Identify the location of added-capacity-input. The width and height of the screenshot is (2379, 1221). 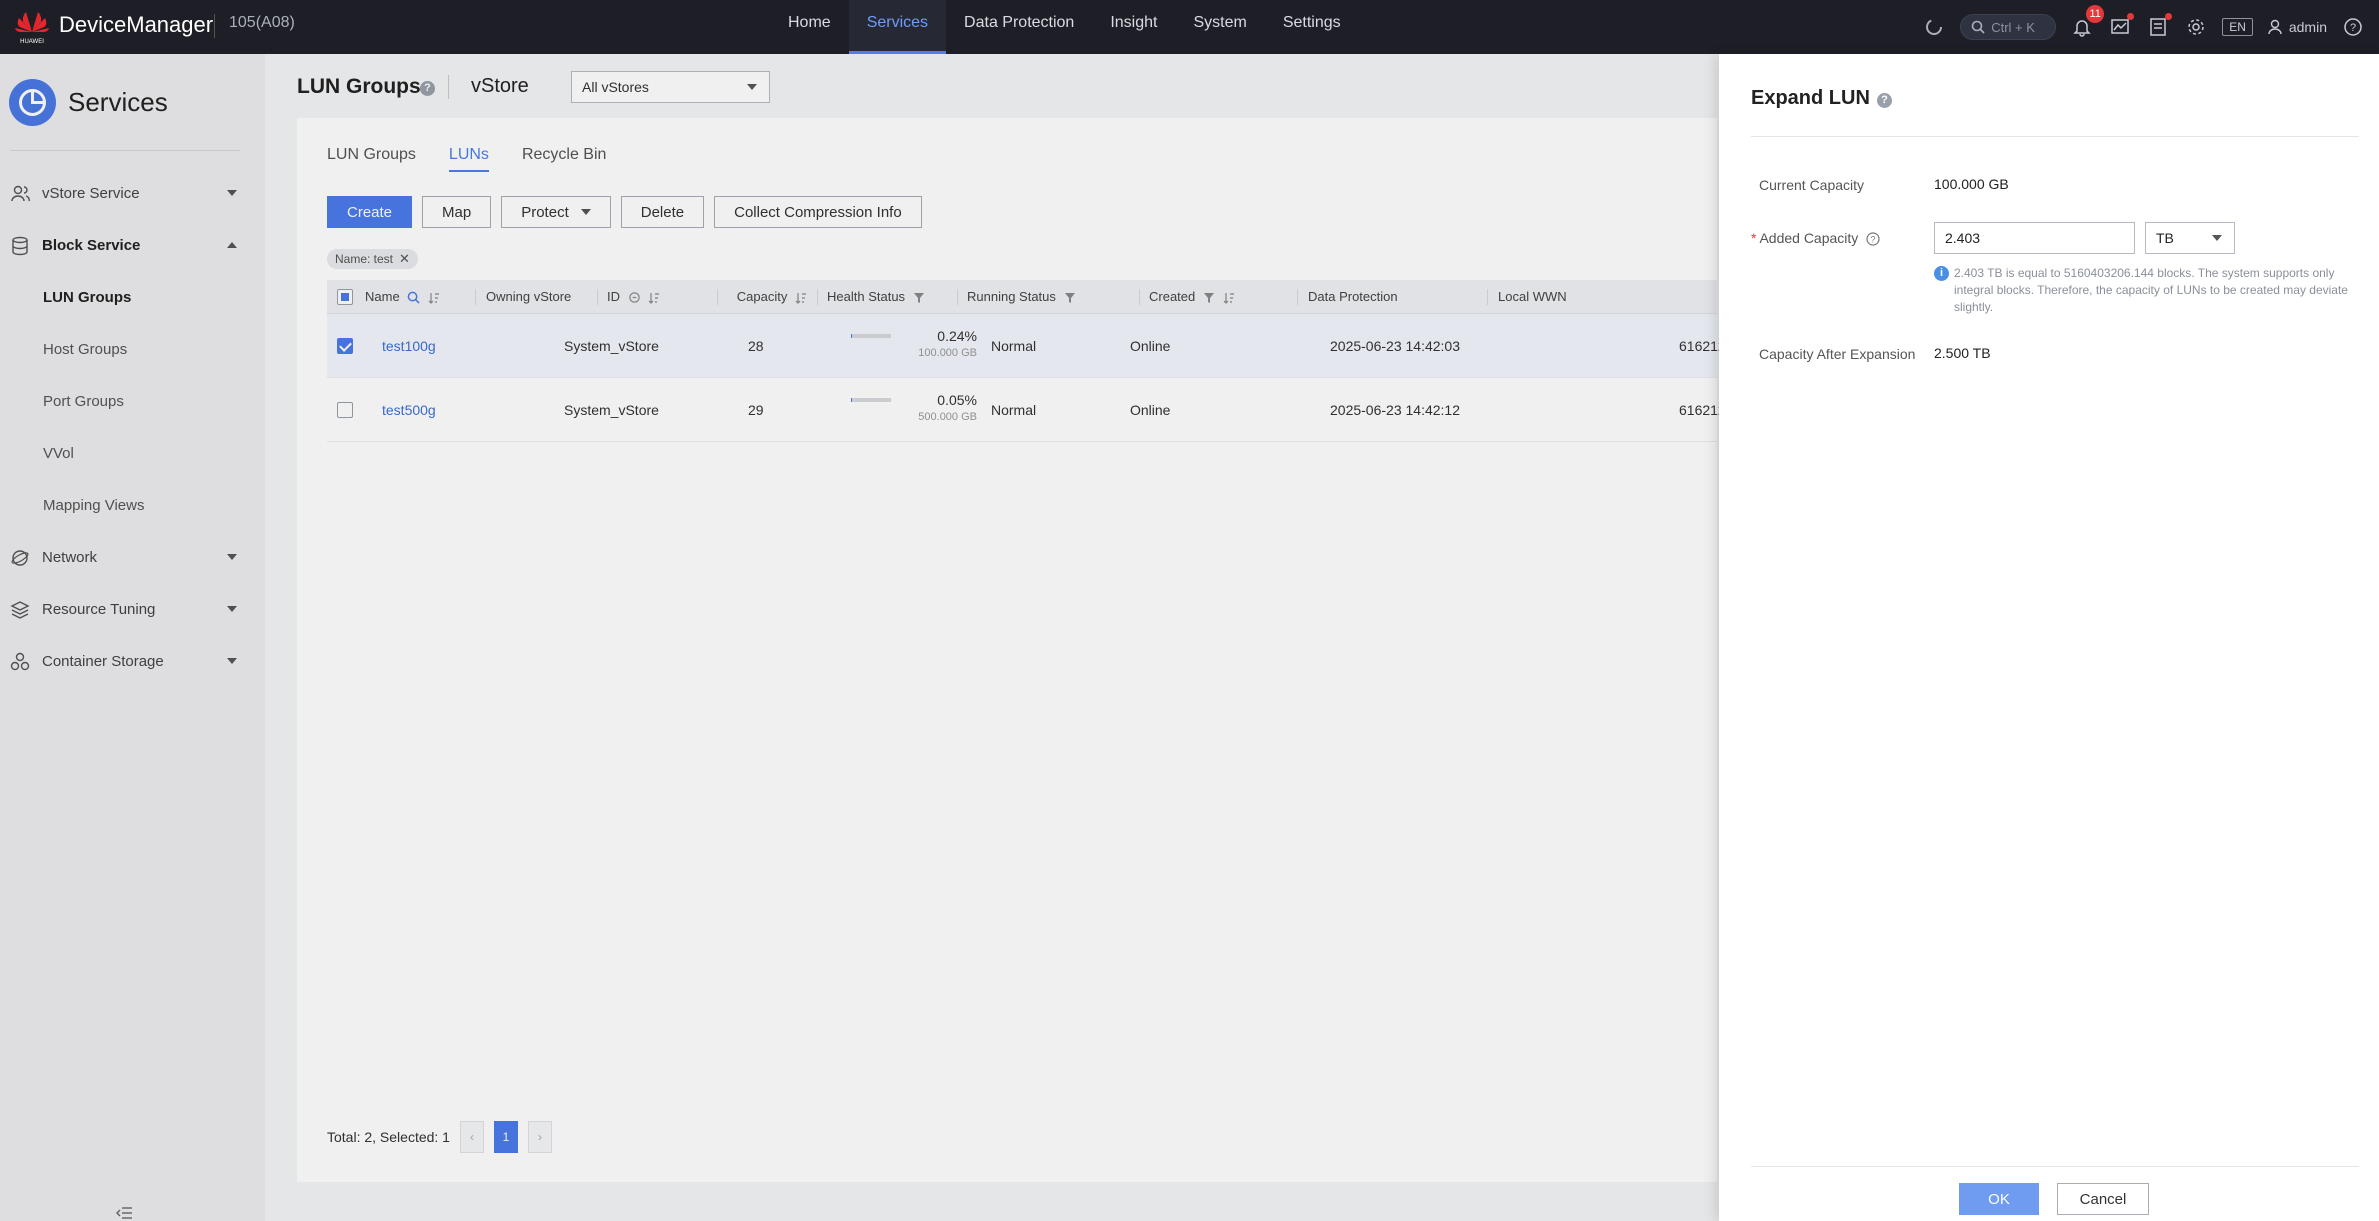
(2034, 238).